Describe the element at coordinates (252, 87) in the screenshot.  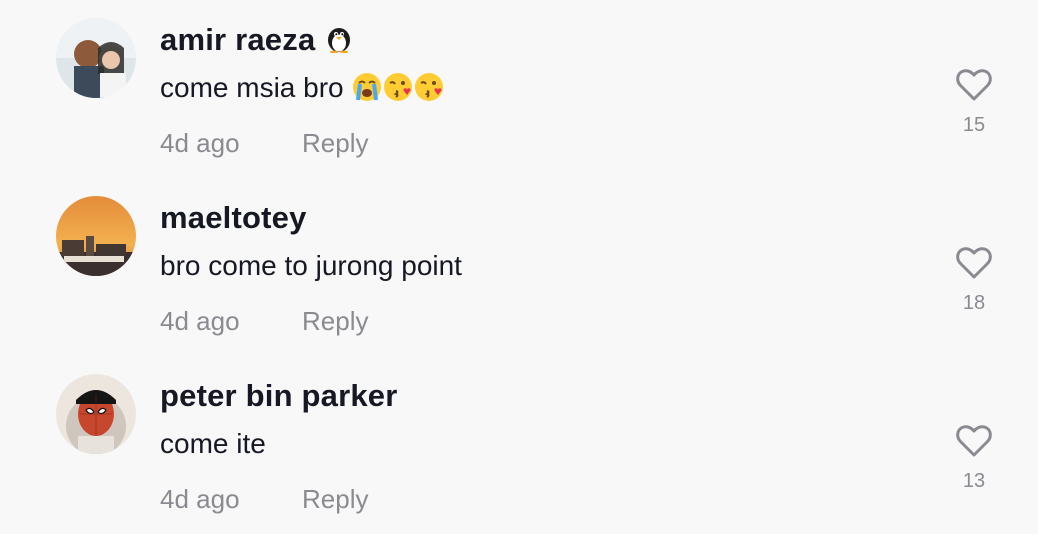
I see `comment-text: come msia bro` at that location.